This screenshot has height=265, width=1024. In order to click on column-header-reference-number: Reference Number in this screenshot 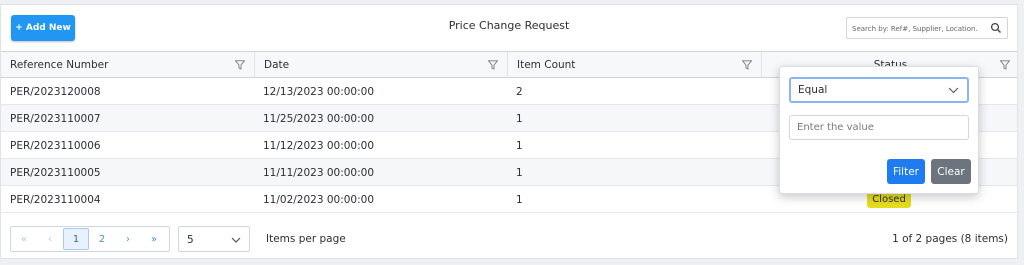, I will do `click(128, 65)`.